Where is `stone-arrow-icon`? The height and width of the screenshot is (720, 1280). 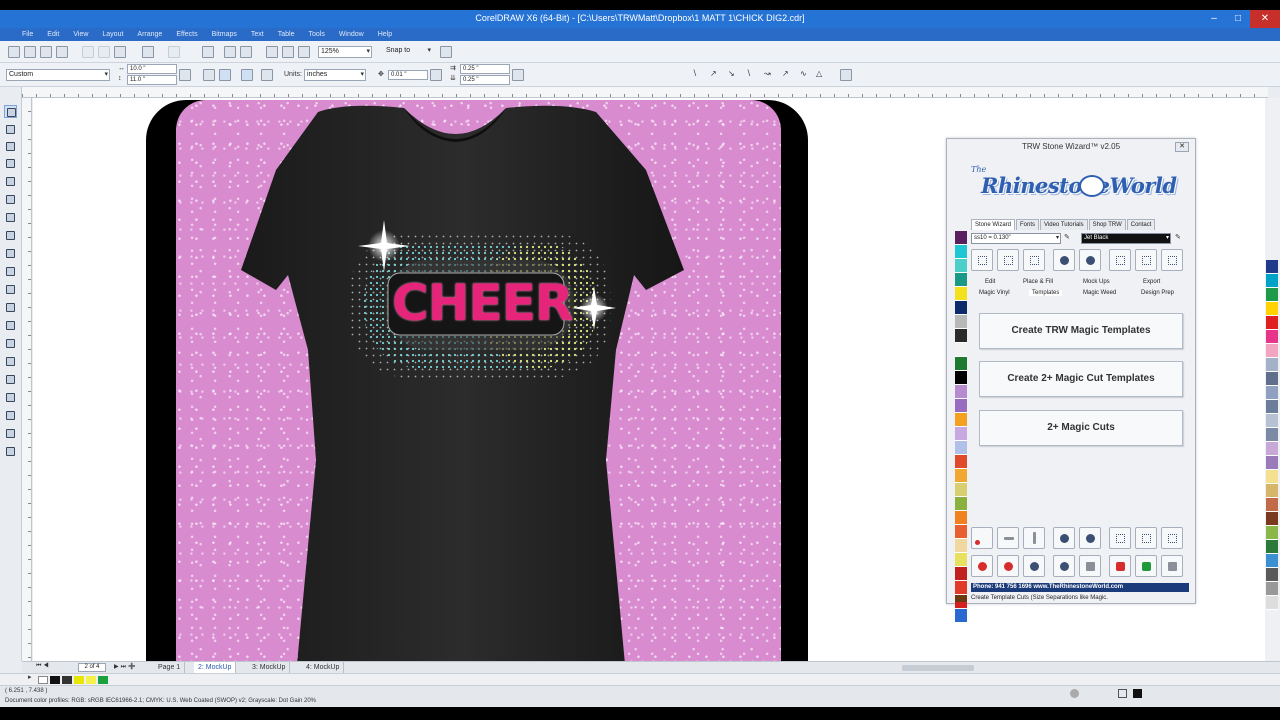 stone-arrow-icon is located at coordinates (1090, 538).